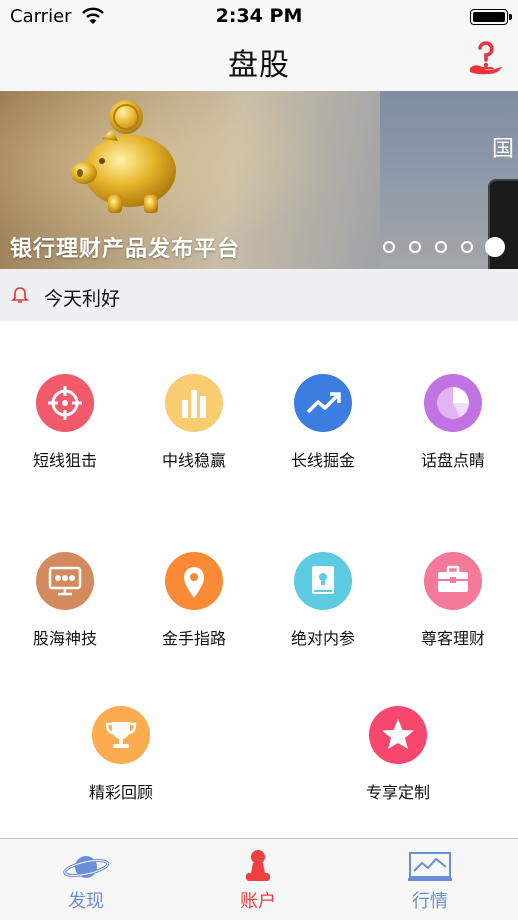  I want to click on banner-slide-title: 国, so click(503, 149).